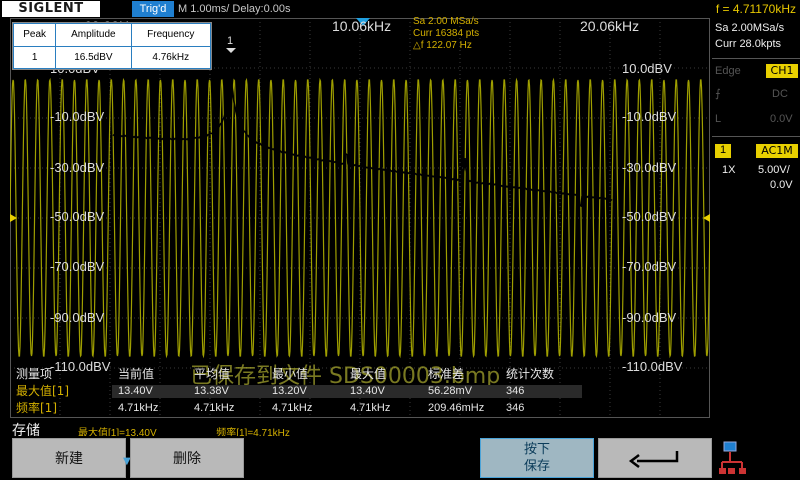 Image resolution: width=800 pixels, height=480 pixels. I want to click on trigger-level-icon: L, so click(718, 119).